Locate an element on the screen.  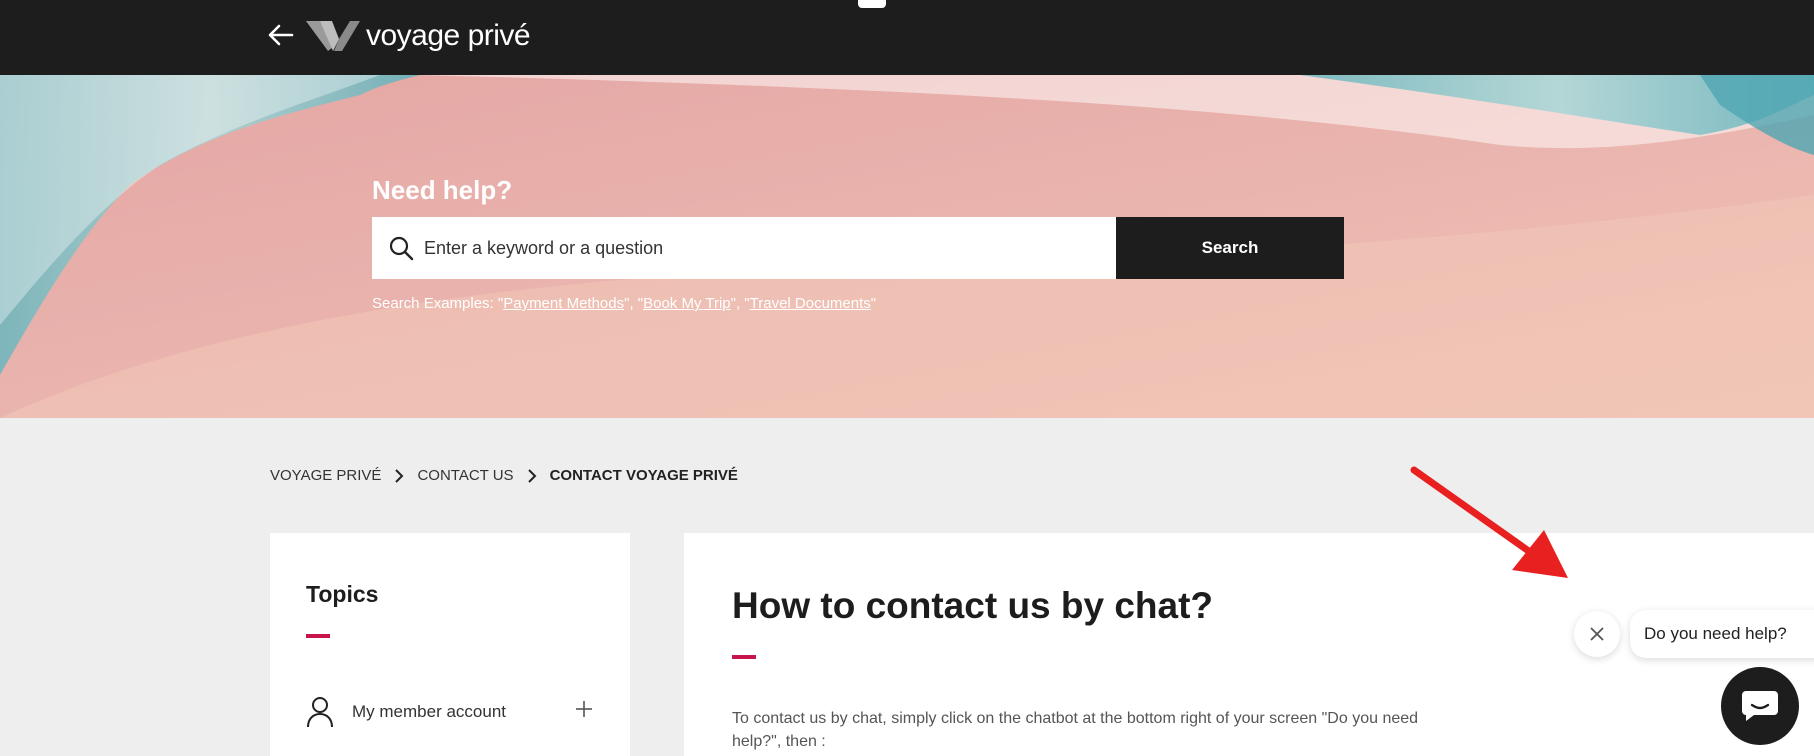
chat-launcher-button is located at coordinates (1760, 706).